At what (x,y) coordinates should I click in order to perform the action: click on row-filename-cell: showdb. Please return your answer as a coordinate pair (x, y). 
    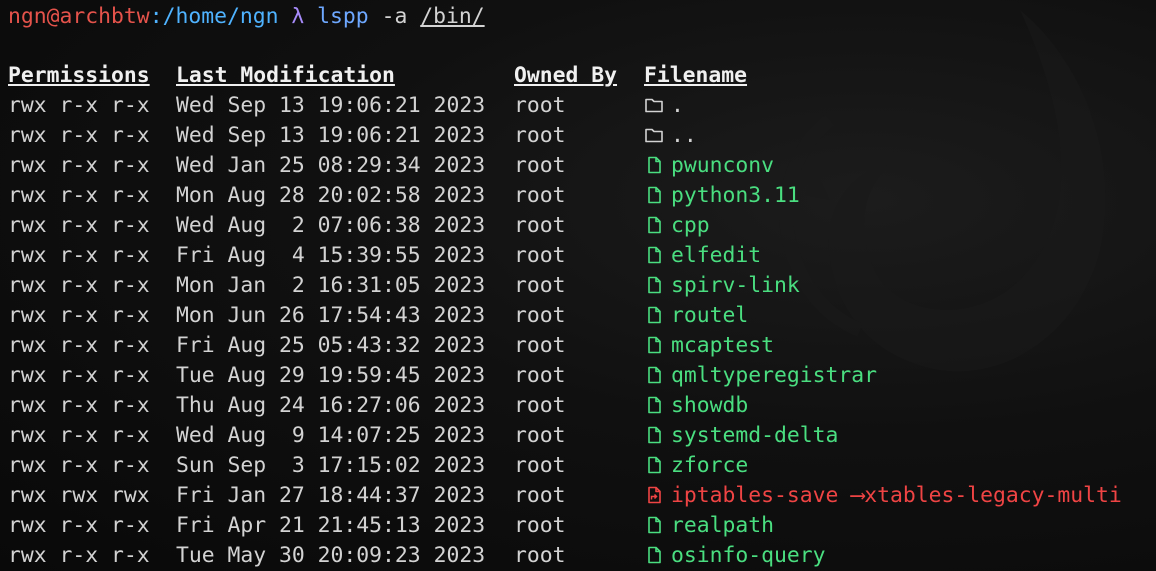
    Looking at the image, I should click on (696, 406).